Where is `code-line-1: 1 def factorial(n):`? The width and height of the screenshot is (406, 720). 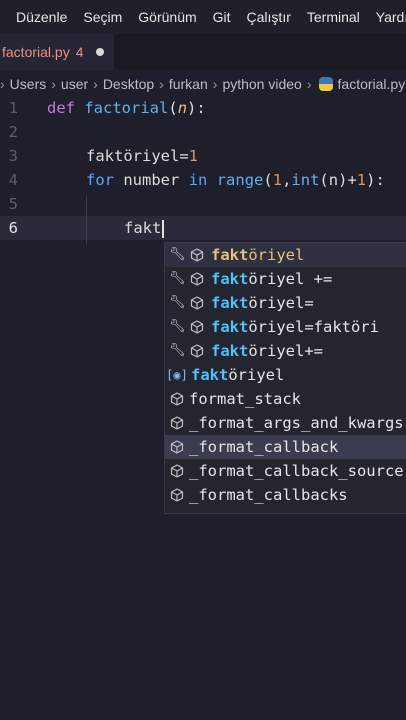 code-line-1: 1 def factorial(n): is located at coordinates (203, 108).